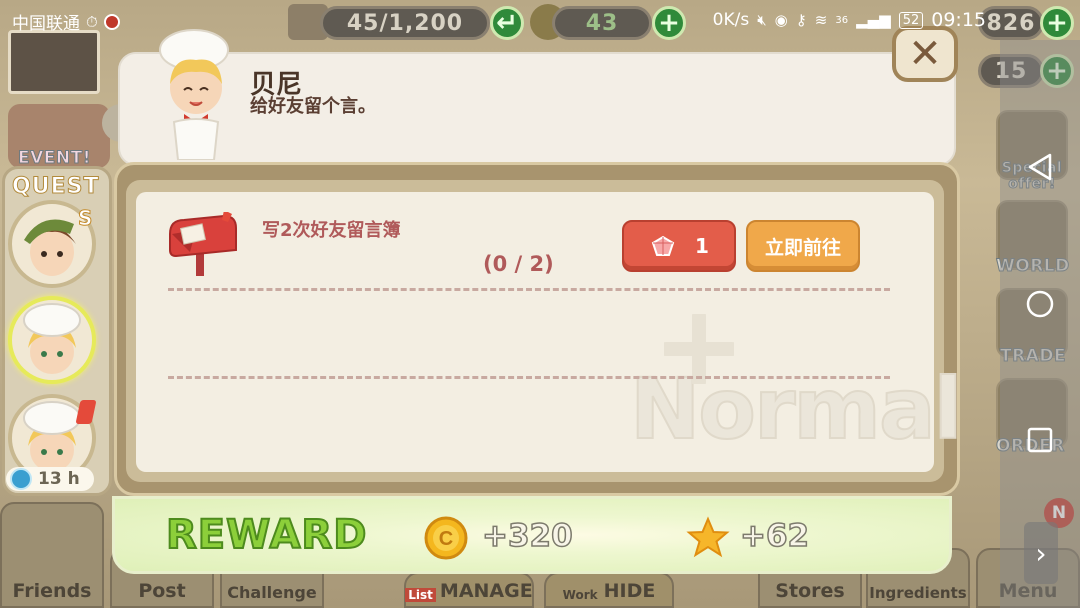 The image size is (1080, 608). Describe the element at coordinates (699, 349) in the screenshot. I see `sparkle-cross-icon` at that location.